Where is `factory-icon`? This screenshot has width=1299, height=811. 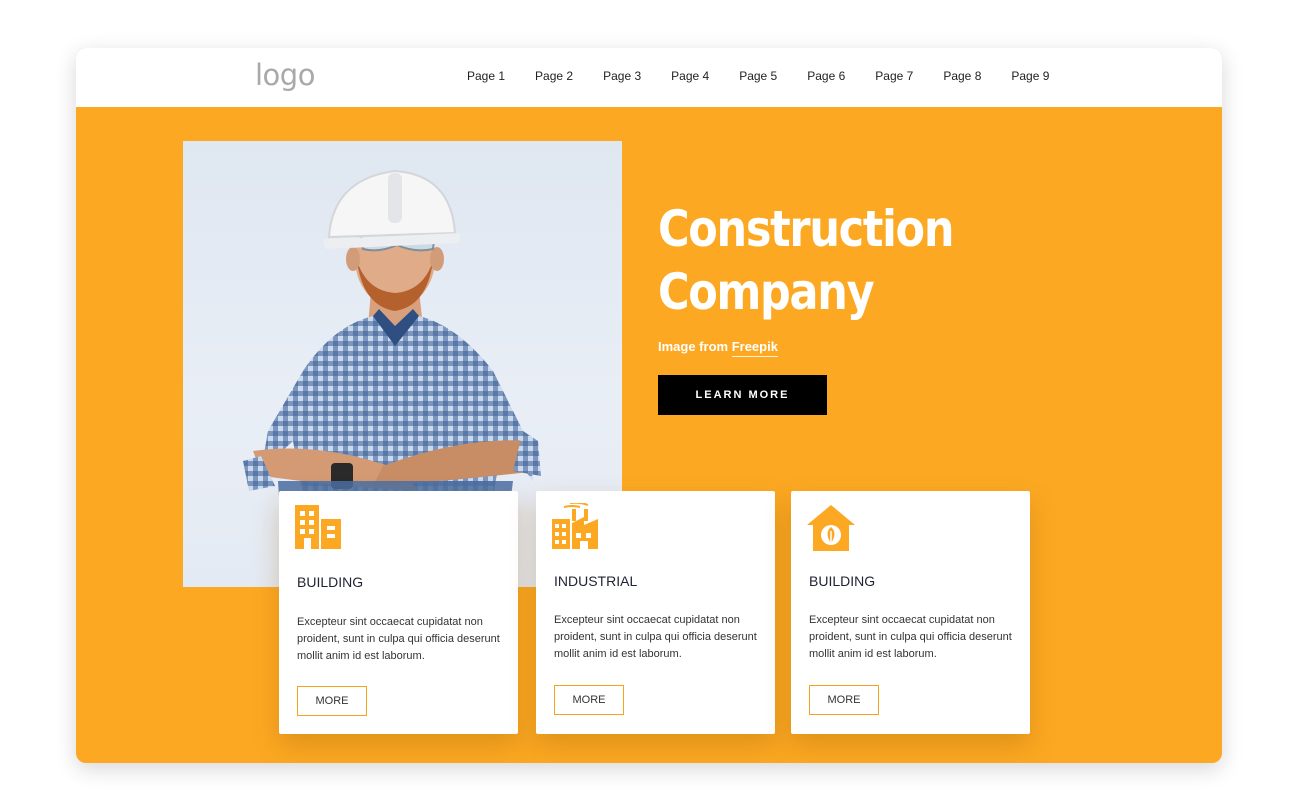 factory-icon is located at coordinates (576, 528).